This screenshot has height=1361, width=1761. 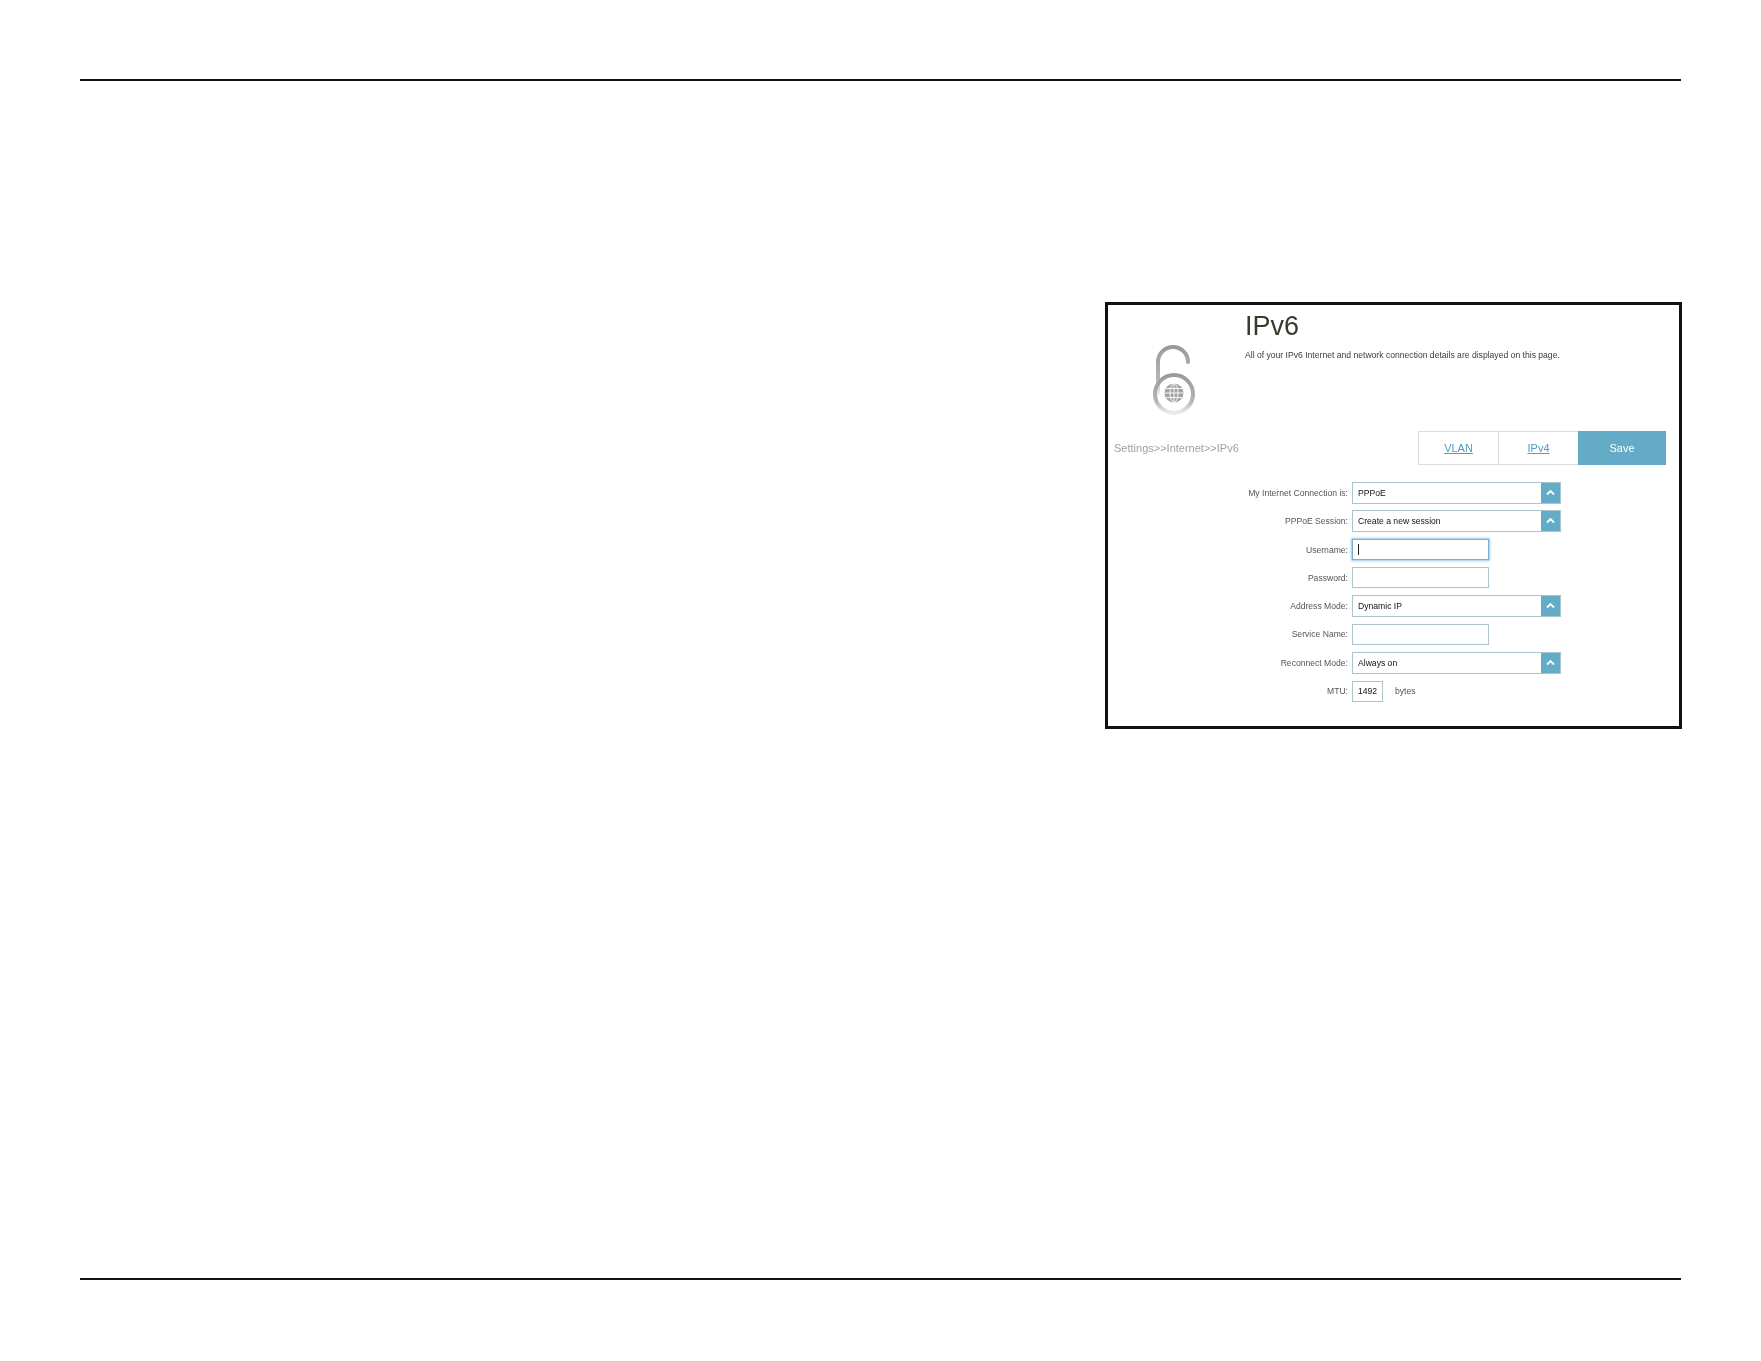 I want to click on page-description: All of your IPv6 Internet and network connection details are displayed on this page., so click(x=1402, y=355).